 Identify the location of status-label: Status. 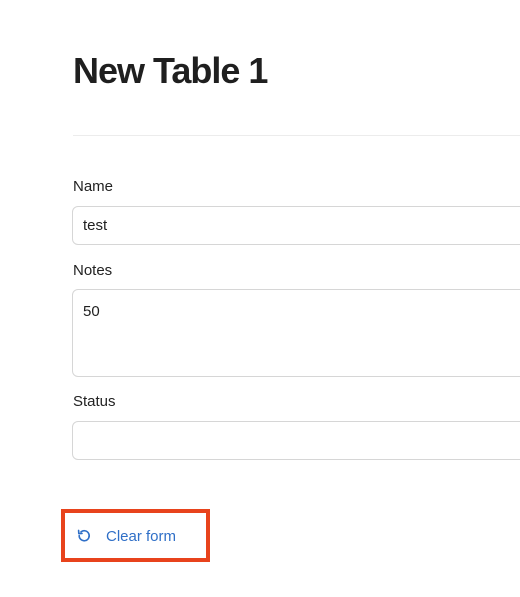
(94, 401).